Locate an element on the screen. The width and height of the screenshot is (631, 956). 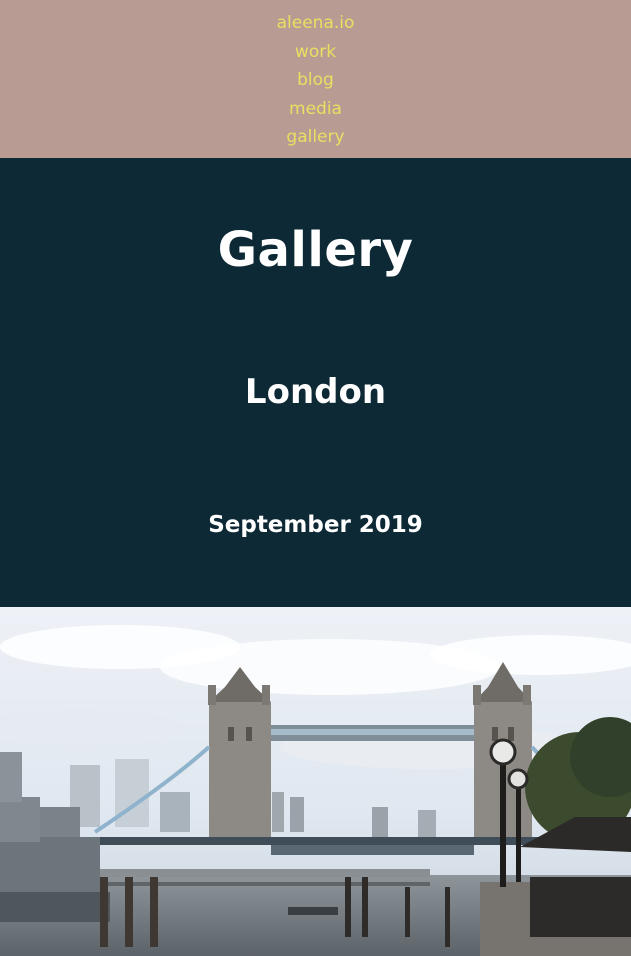
page-title: Gallery is located at coordinates (315, 250).